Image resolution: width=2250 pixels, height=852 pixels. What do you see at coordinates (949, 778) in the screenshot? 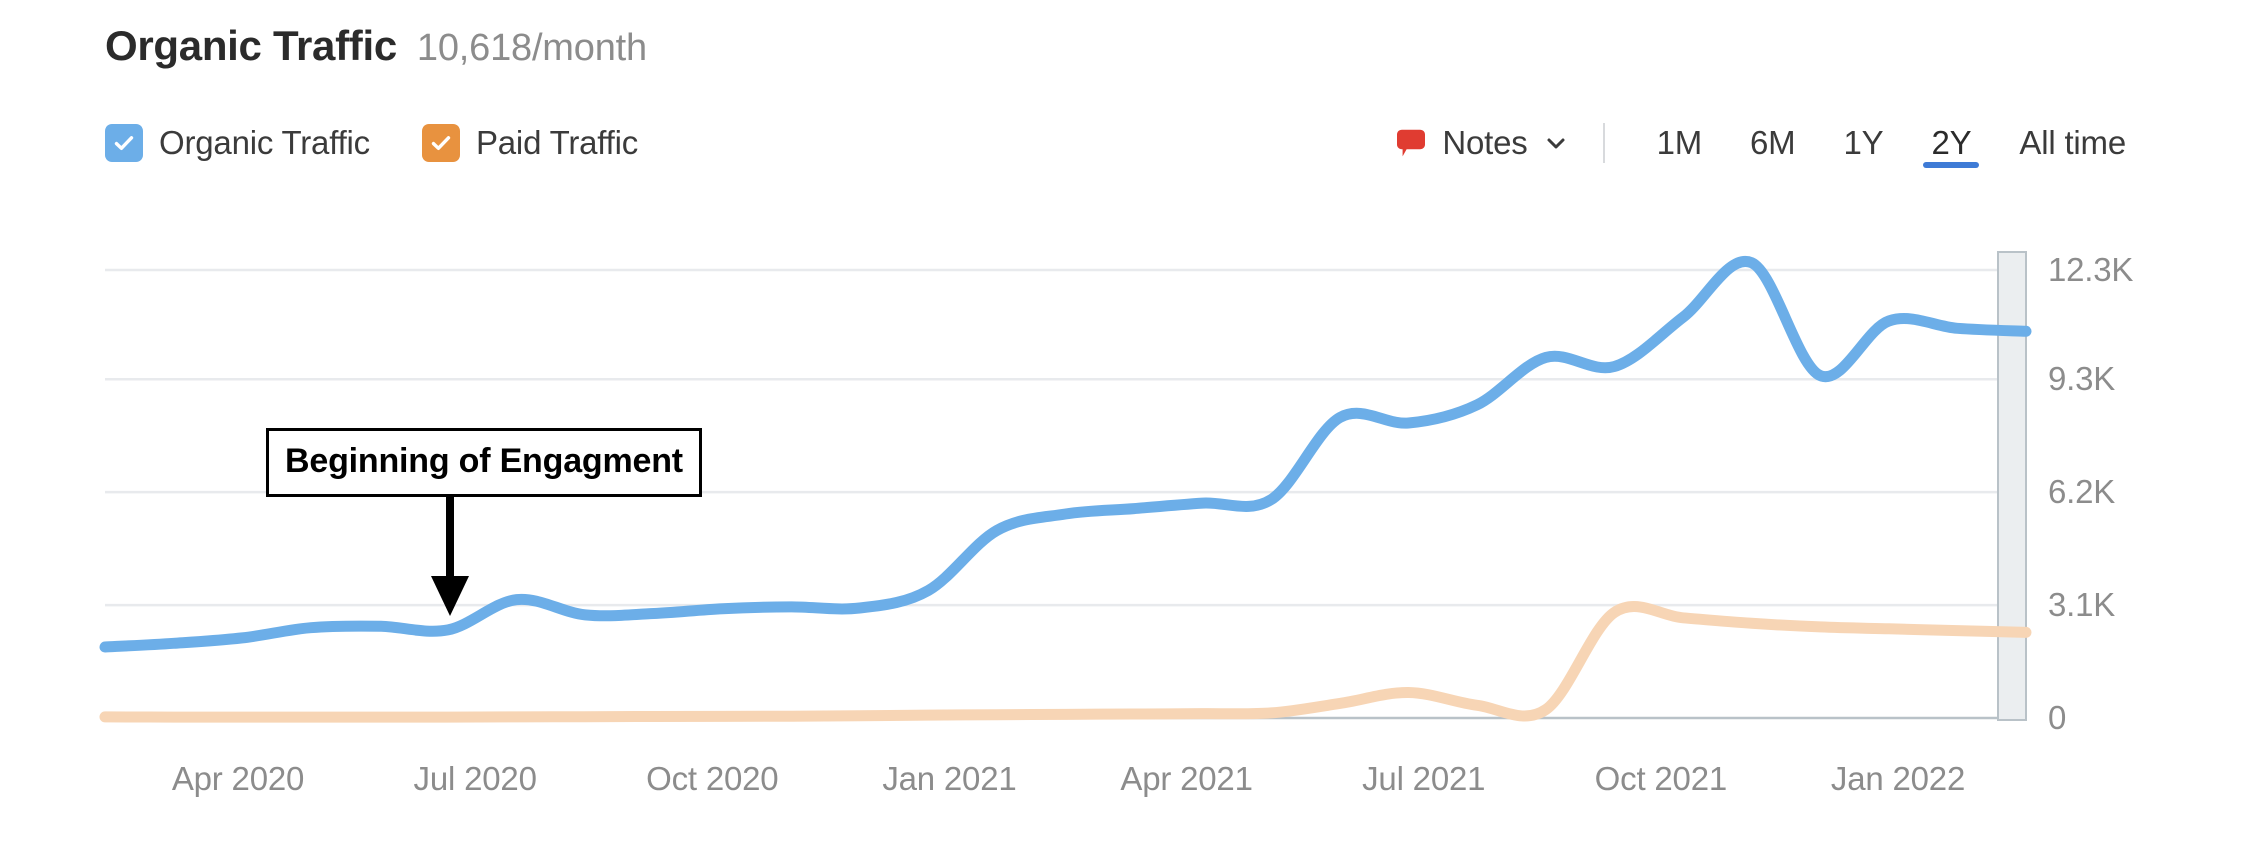
I see `x-axis-tick-label: Jan 2021` at bounding box center [949, 778].